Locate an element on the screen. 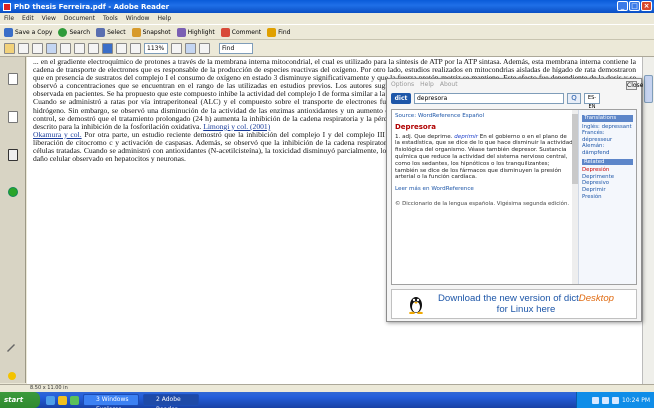 Image resolution: width=654 pixels, height=408 pixels. navigation-pane is located at coordinates (13, 220).